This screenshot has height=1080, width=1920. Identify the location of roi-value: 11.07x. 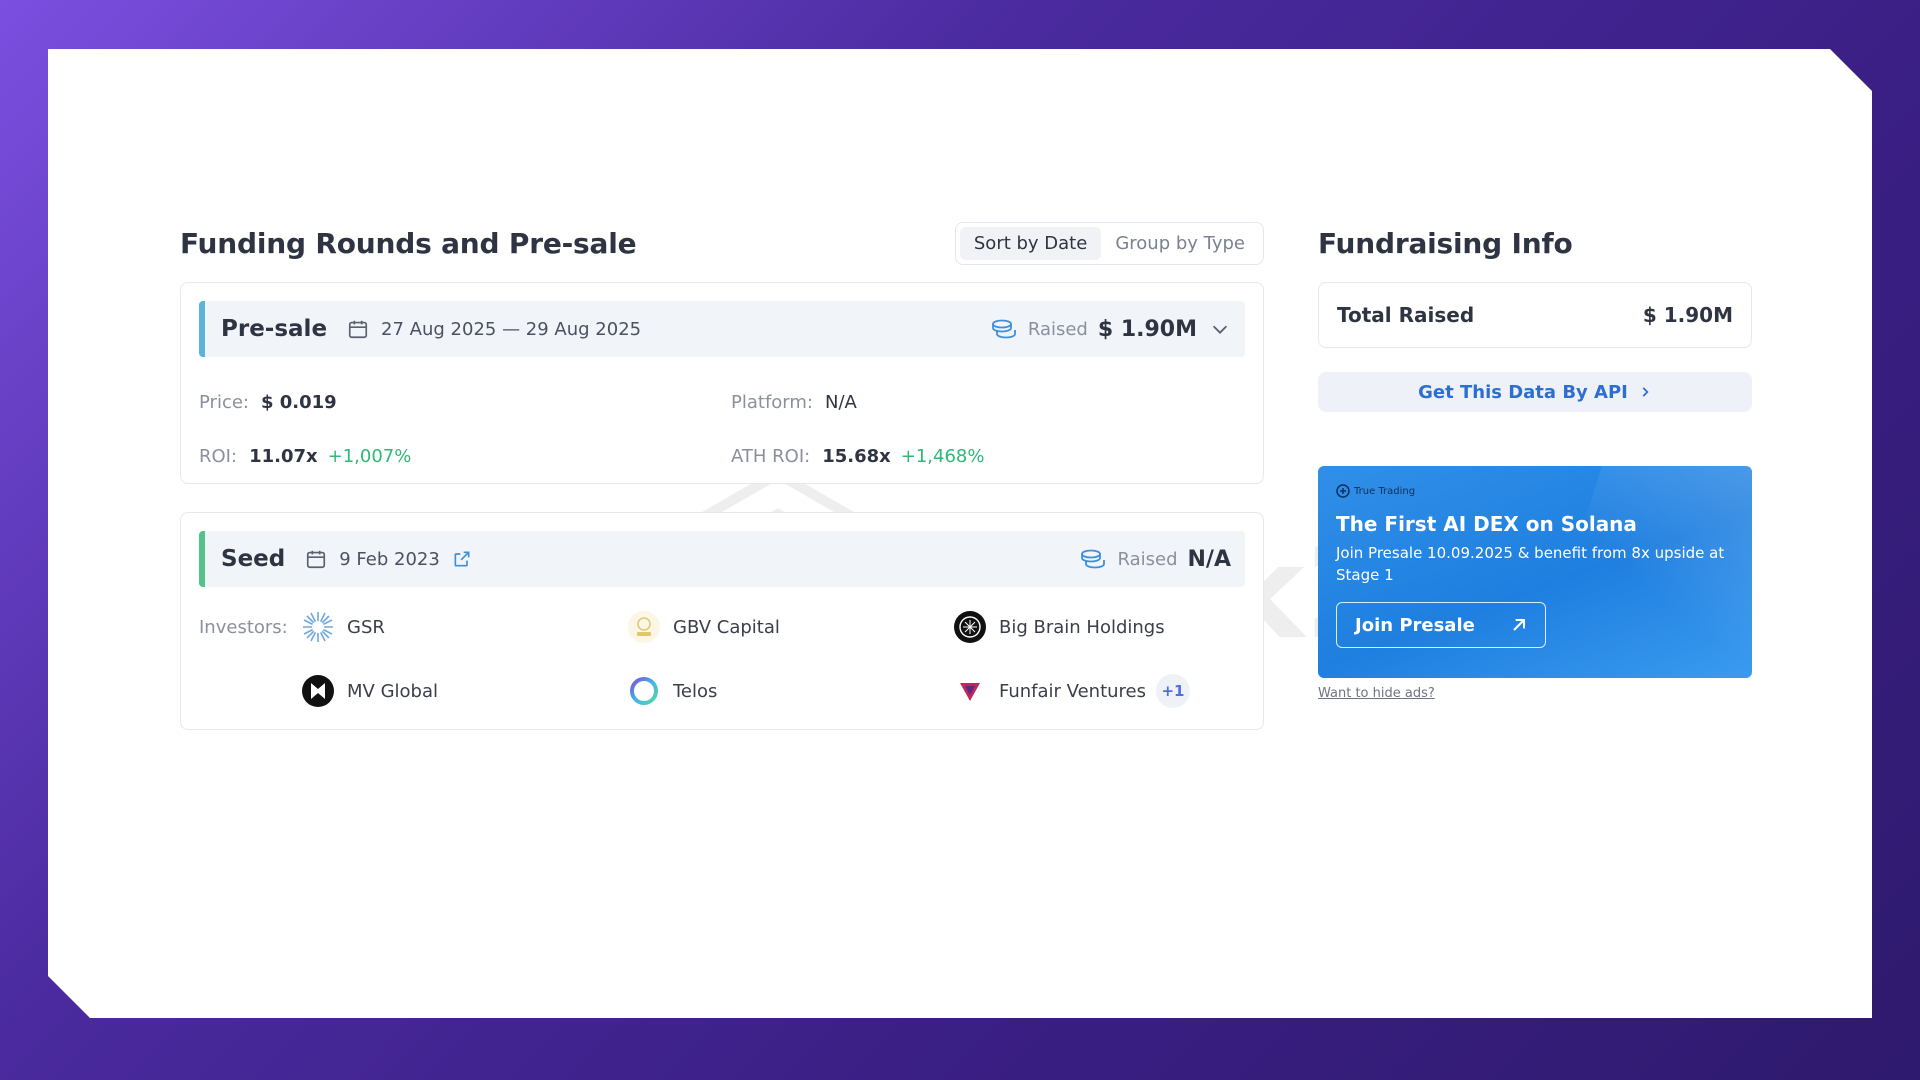
(283, 456).